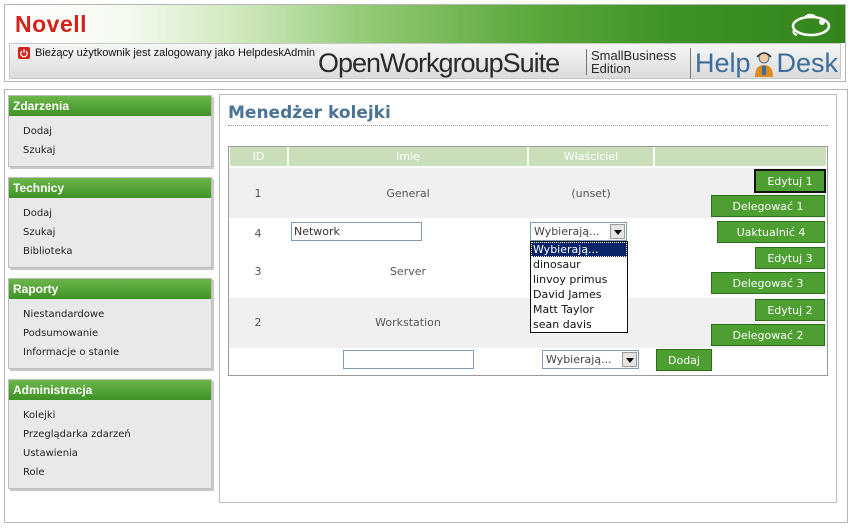 The height and width of the screenshot is (528, 852). What do you see at coordinates (591, 193) in the screenshot?
I see `row-owner: (unset)` at bounding box center [591, 193].